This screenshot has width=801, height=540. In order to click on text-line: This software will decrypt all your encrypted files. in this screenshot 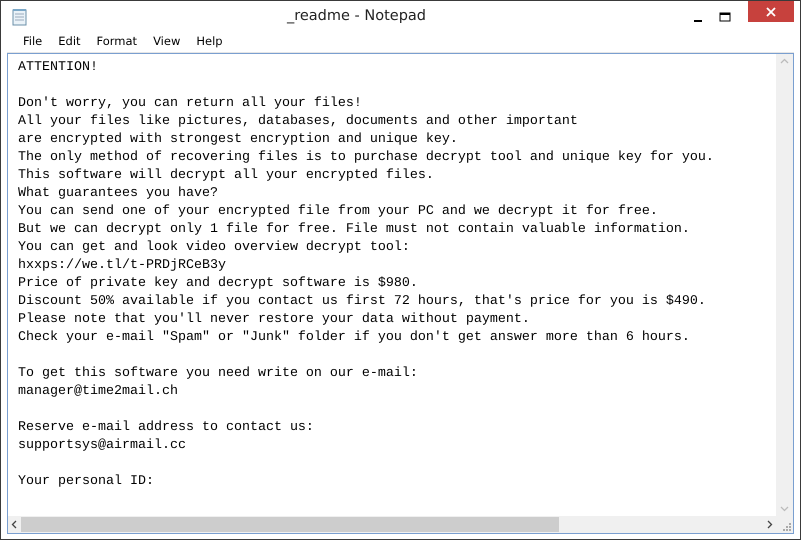, I will do `click(226, 176)`.